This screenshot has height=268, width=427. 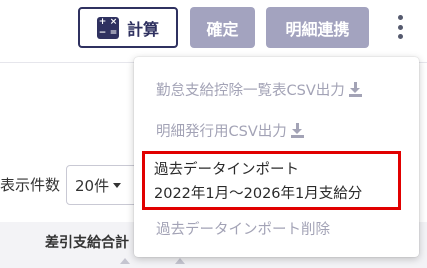 I want to click on menu-item-attendance-csv-export: 勤怠支給控除一覧表CSV出力, so click(x=259, y=89).